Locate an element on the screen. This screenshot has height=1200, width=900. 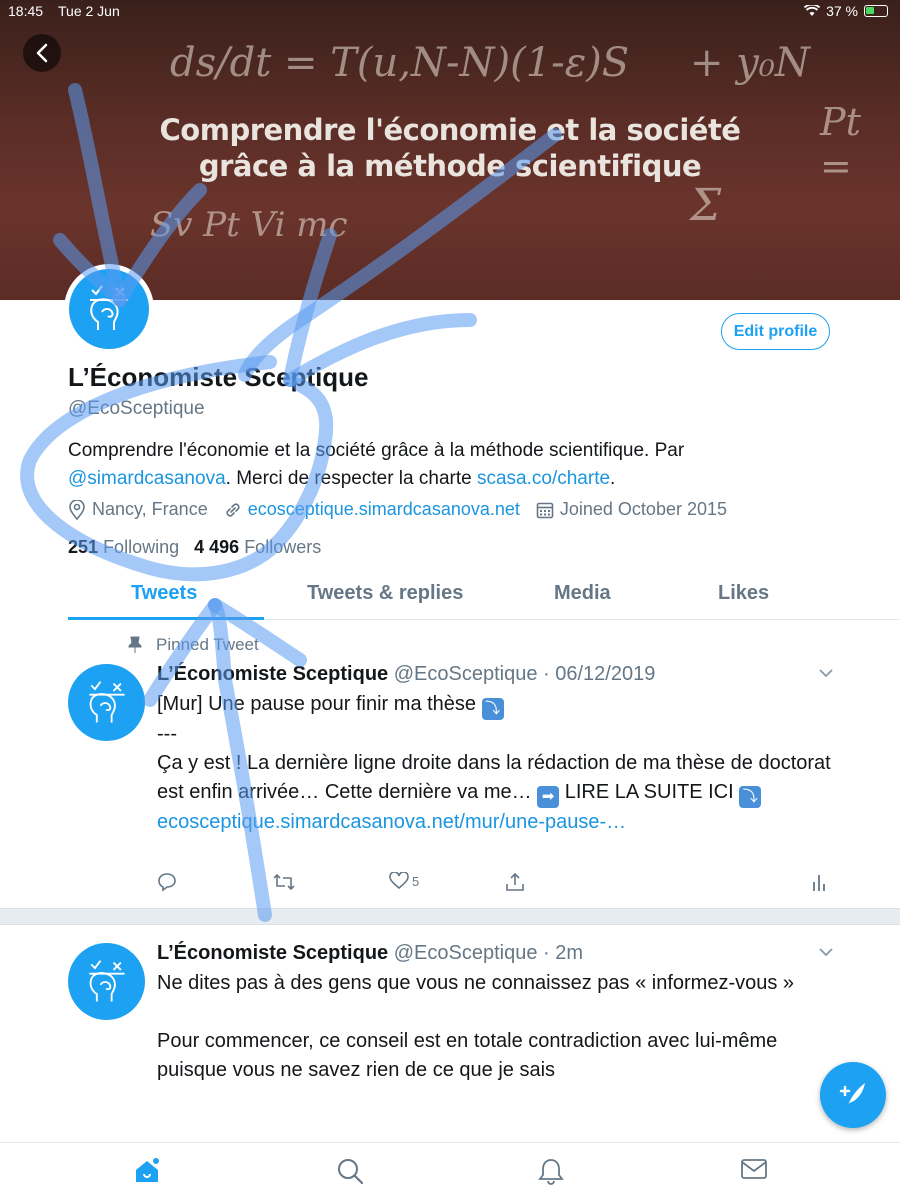
tweet-meta: @EcoSceptique · 2m is located at coordinates (488, 953).